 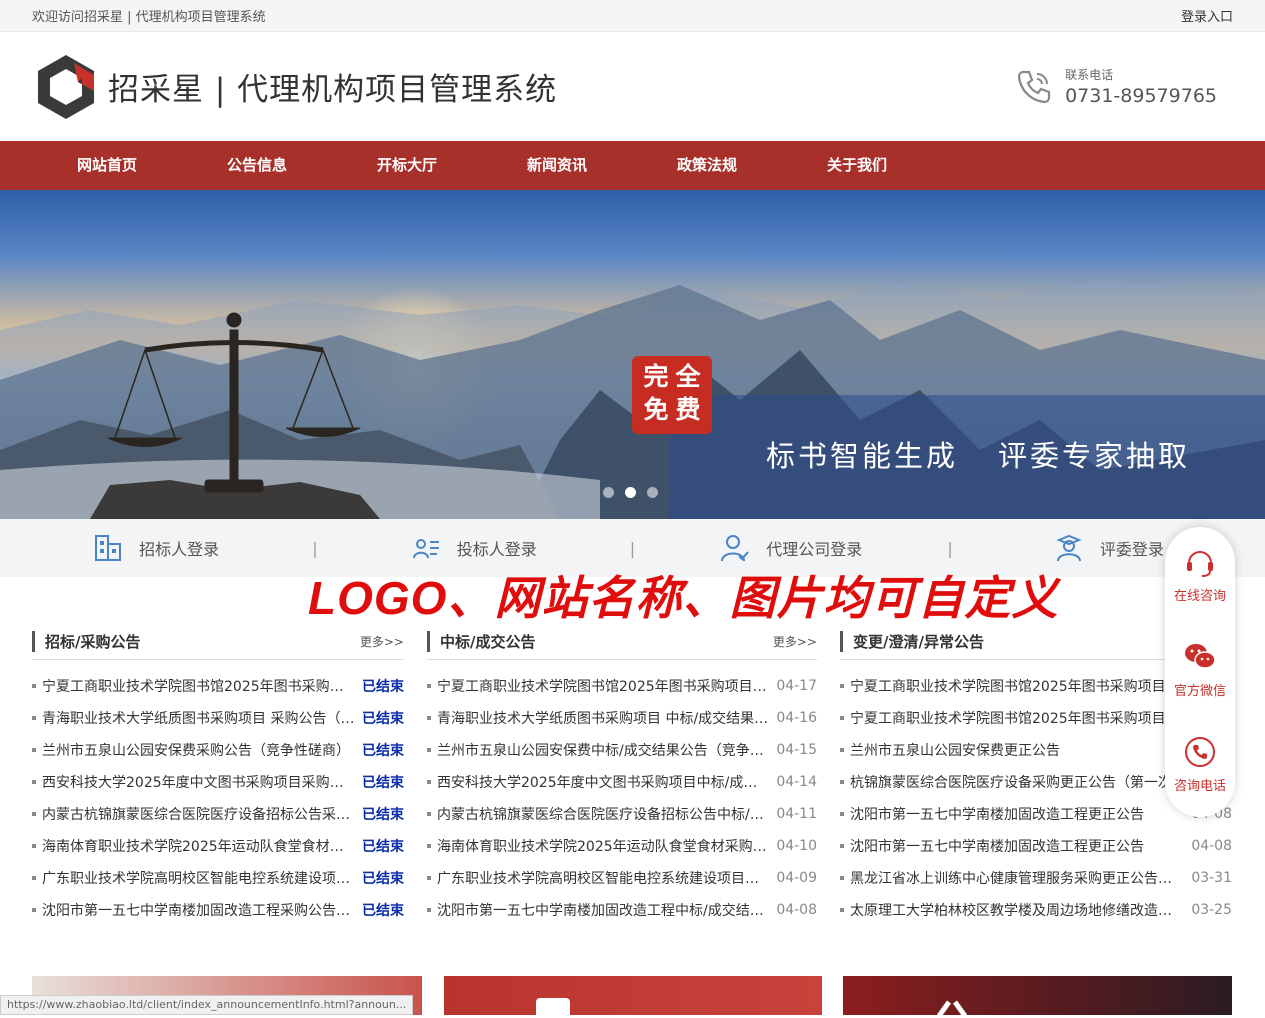 I want to click on column-title: 中标/成交公告, so click(x=481, y=641).